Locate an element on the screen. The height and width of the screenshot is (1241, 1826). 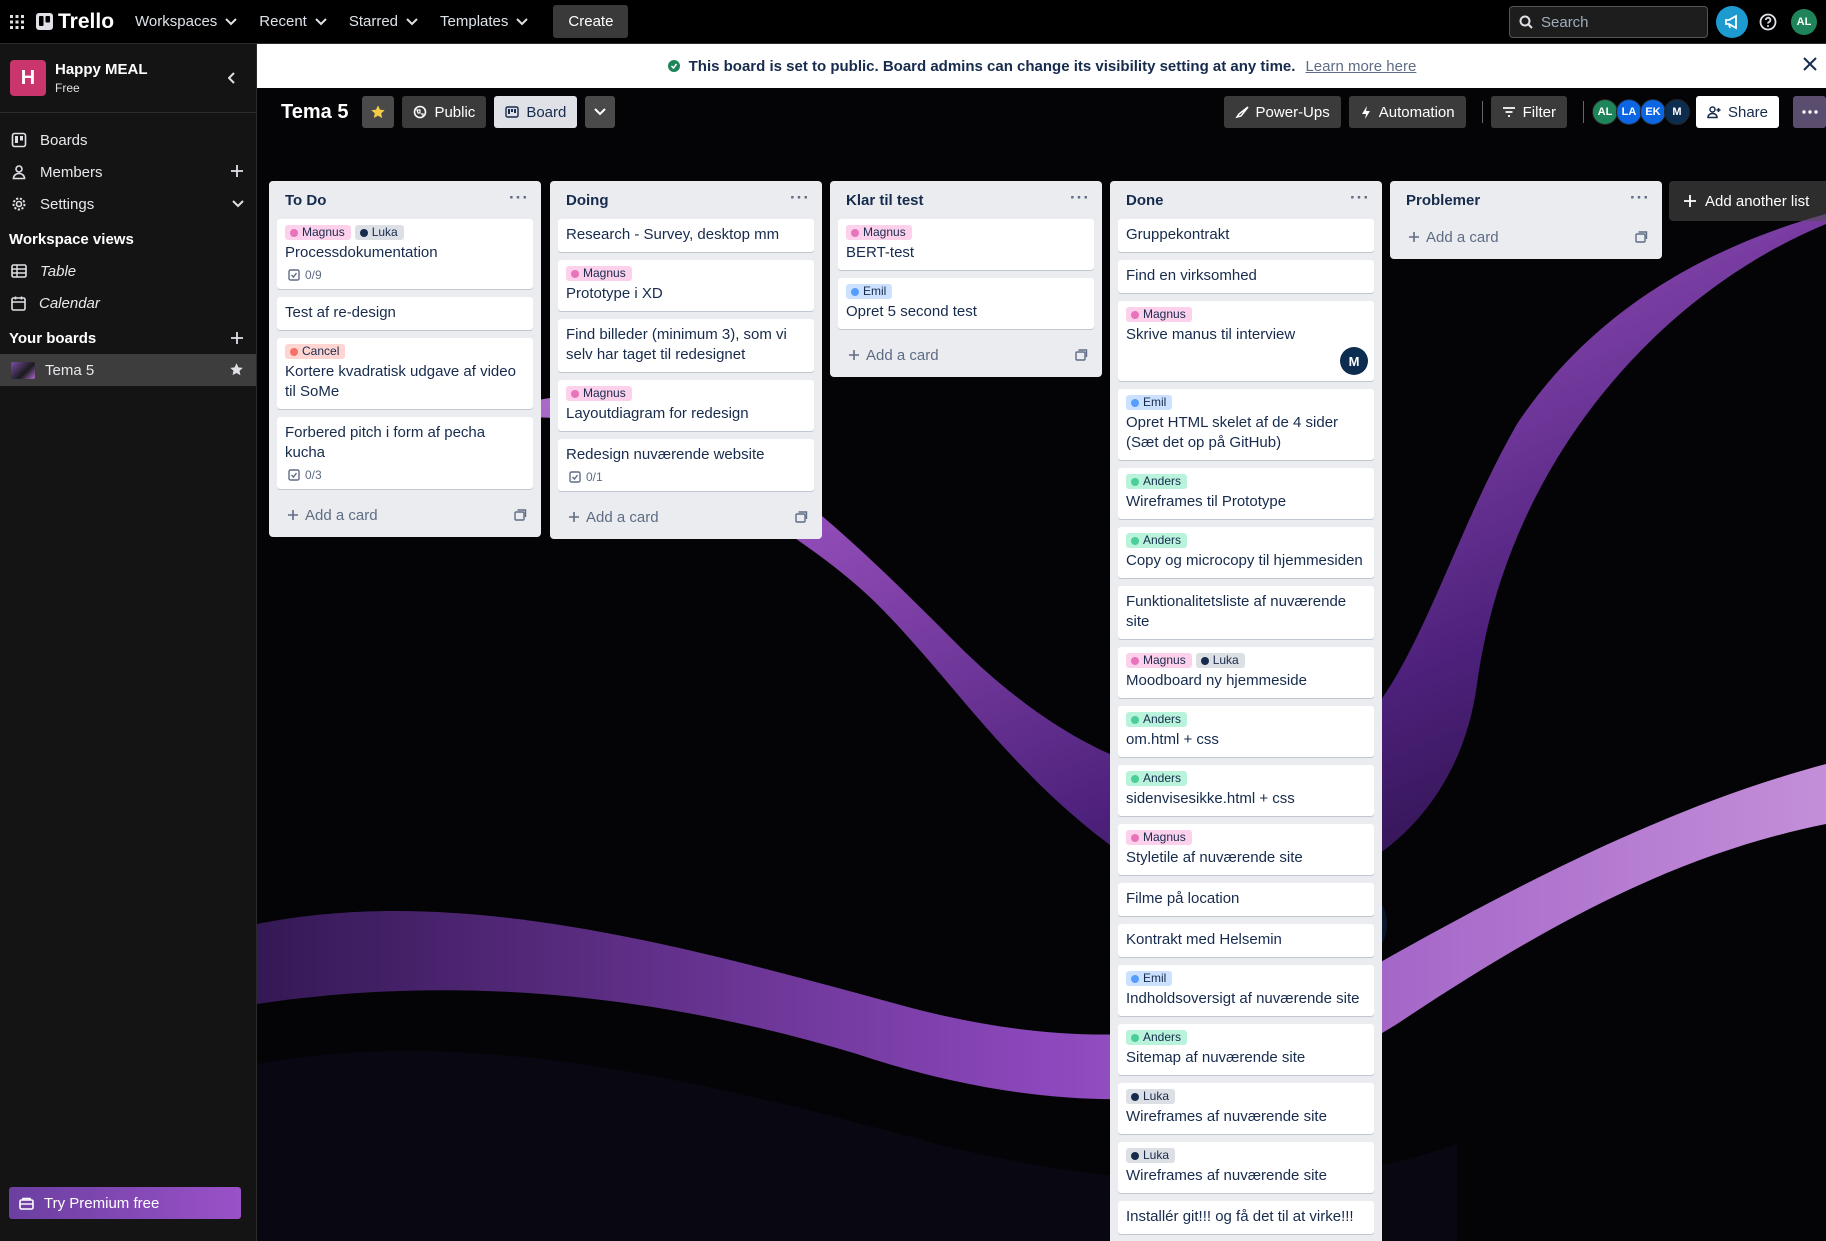
card: Test af re-design is located at coordinates (405, 313).